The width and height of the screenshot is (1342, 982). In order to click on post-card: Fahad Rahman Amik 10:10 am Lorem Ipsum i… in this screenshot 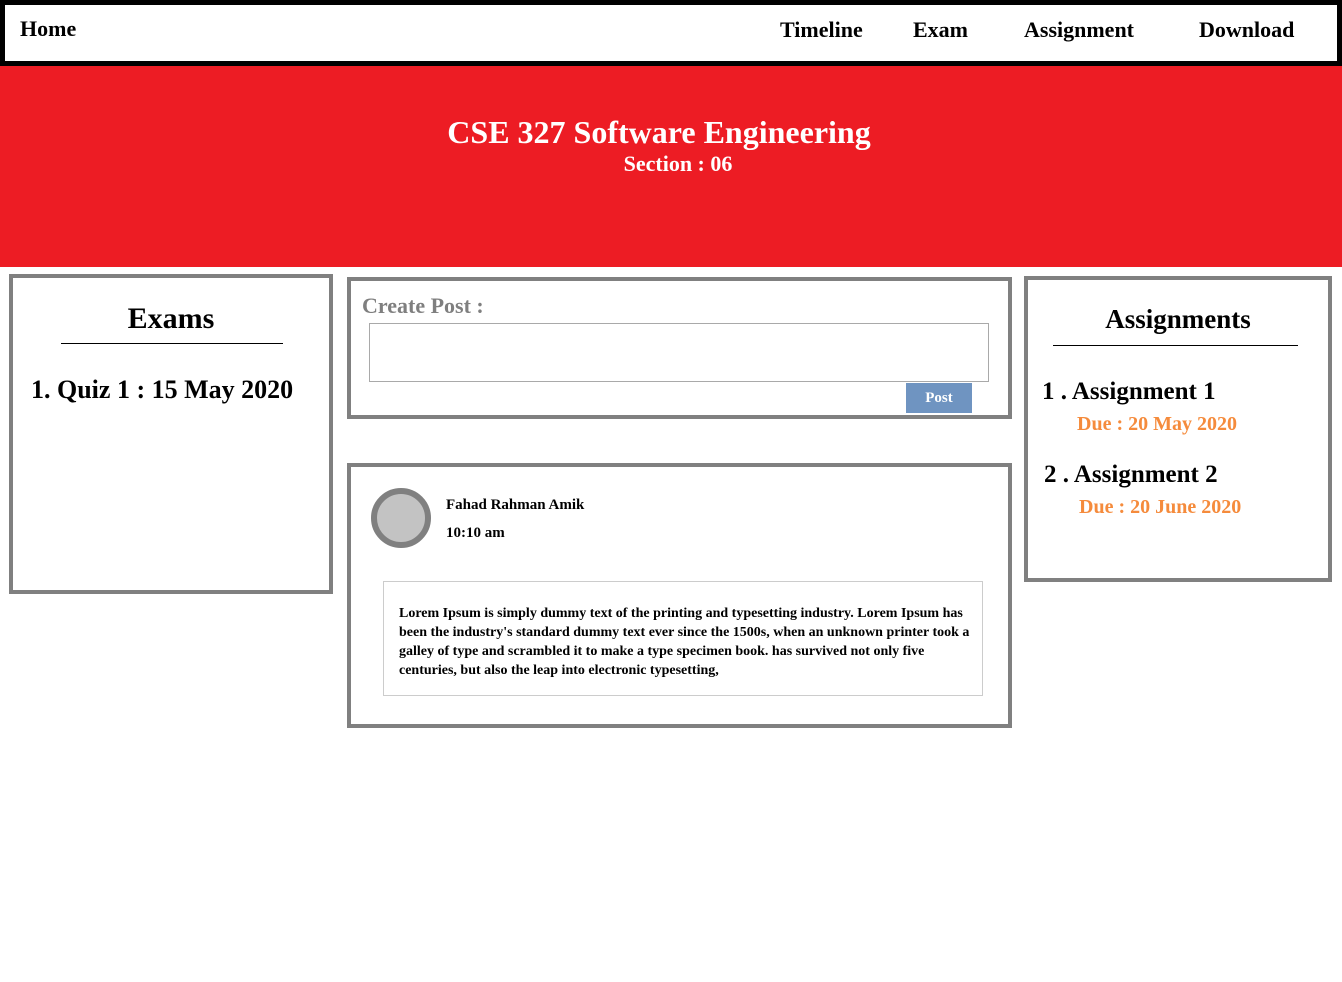, I will do `click(679, 595)`.